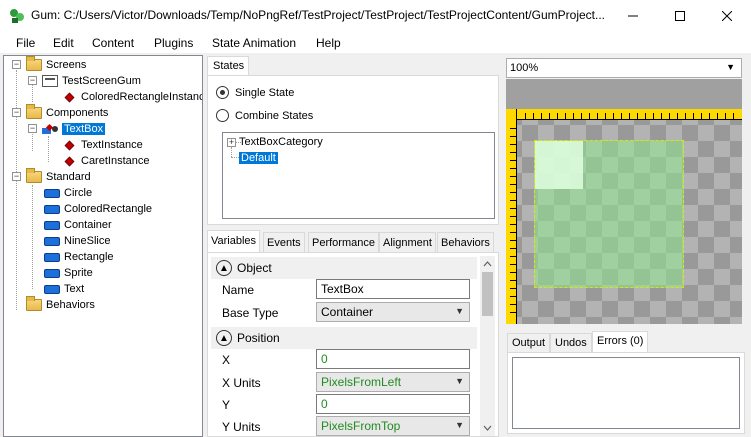 This screenshot has width=751, height=437. I want to click on maximize-button, so click(680, 16).